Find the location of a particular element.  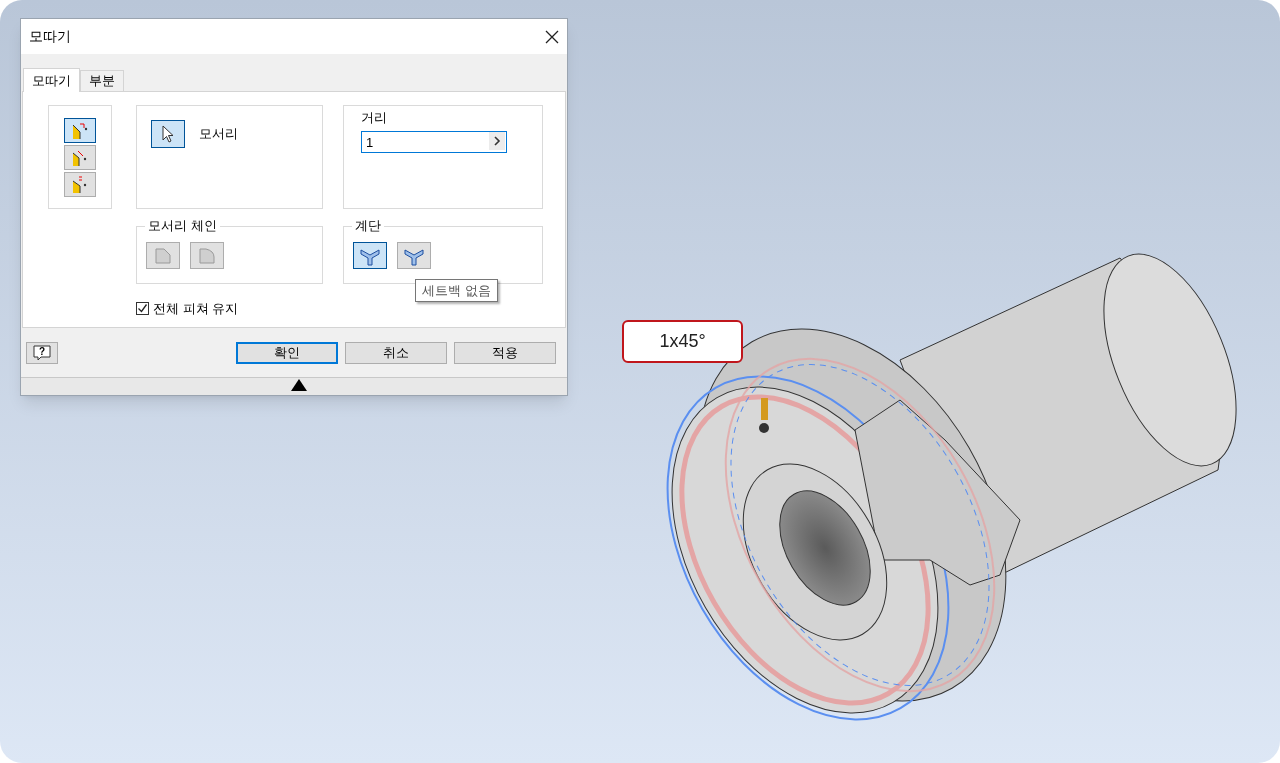

distance-label: 거리 is located at coordinates (374, 118).